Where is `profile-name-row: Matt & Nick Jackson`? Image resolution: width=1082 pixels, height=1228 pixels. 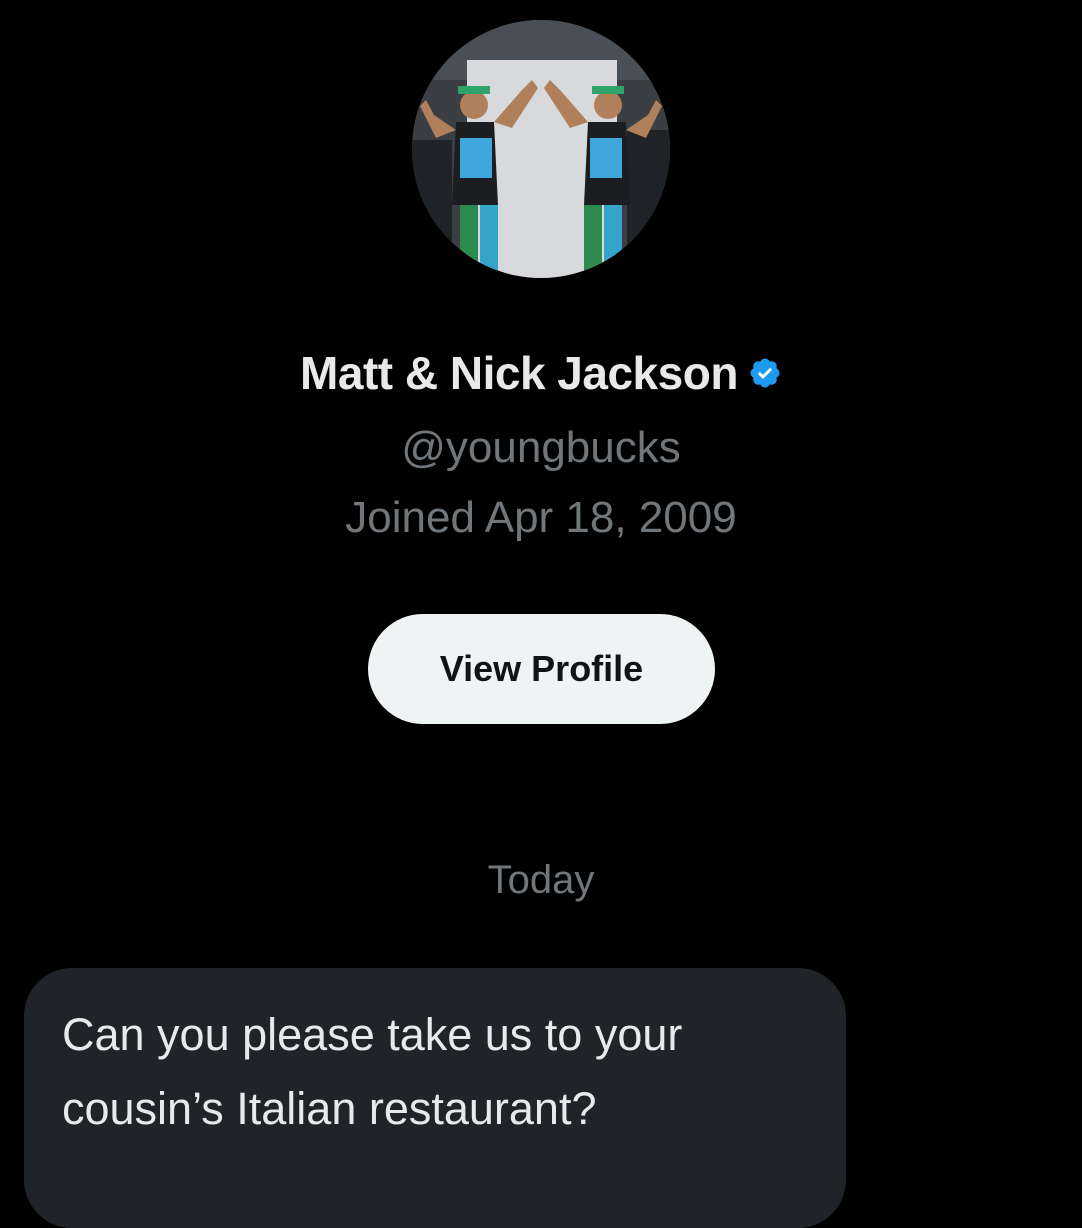
profile-name-row: Matt & Nick Jackson is located at coordinates (541, 373).